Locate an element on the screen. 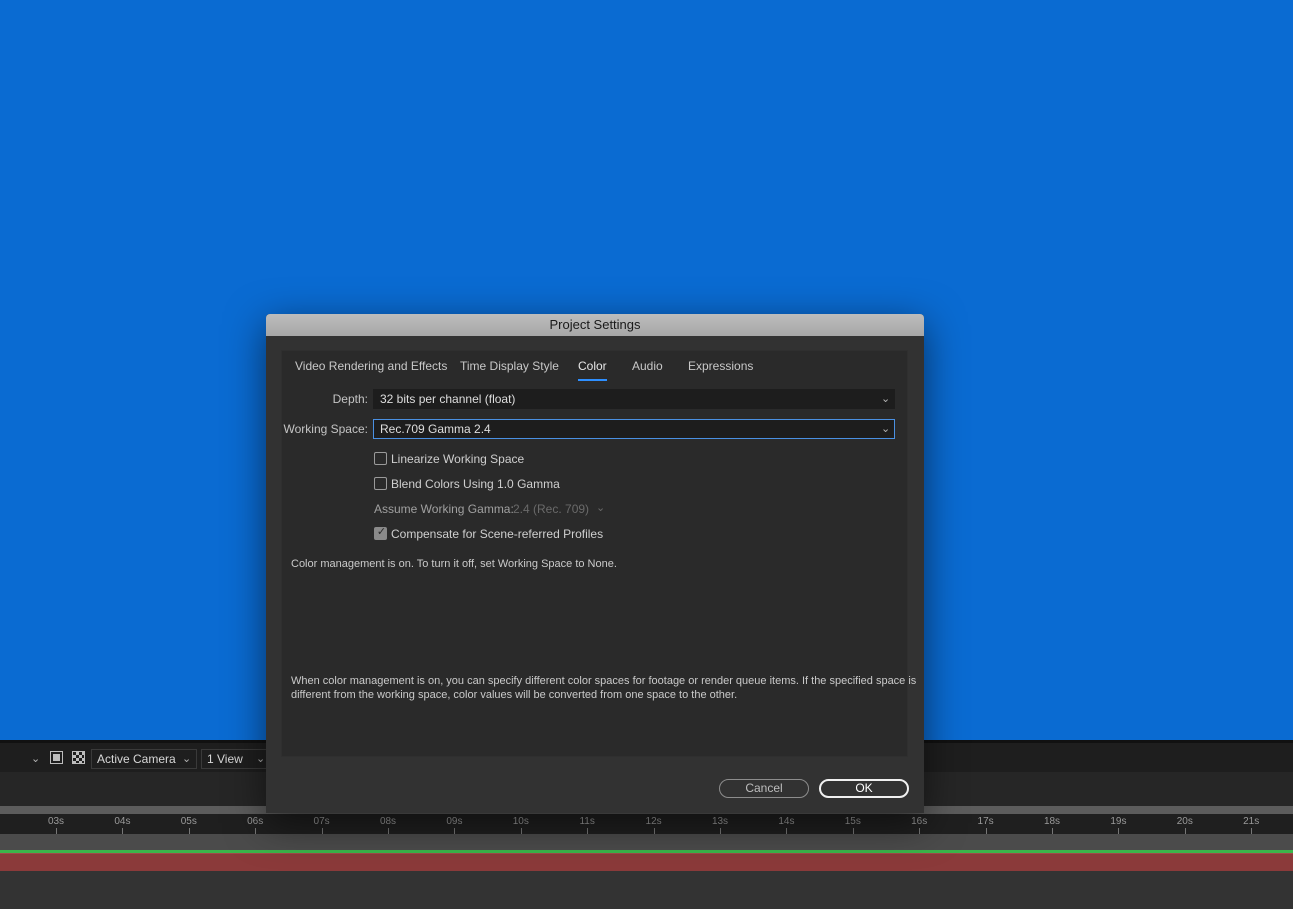 This screenshot has height=909, width=1293. dialog-title: Project Settings is located at coordinates (595, 325).